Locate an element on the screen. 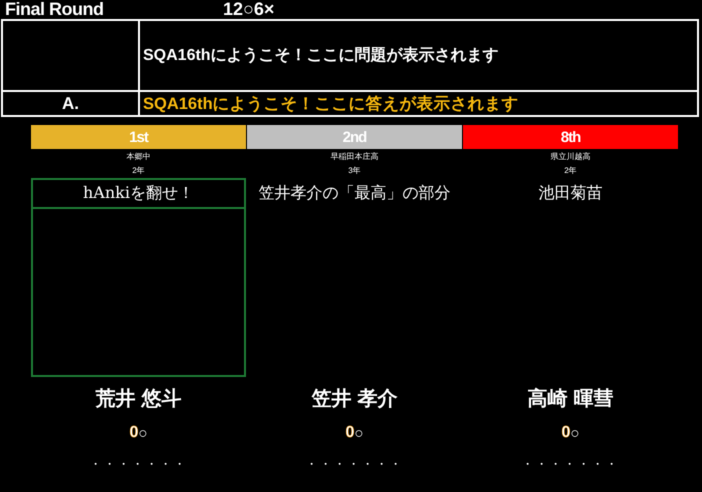 The image size is (702, 492). round-title: Final Round is located at coordinates (54, 10).